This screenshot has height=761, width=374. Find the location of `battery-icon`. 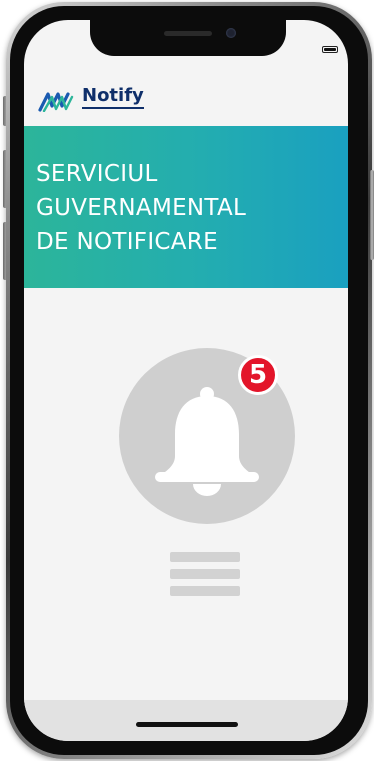

battery-icon is located at coordinates (330, 49).